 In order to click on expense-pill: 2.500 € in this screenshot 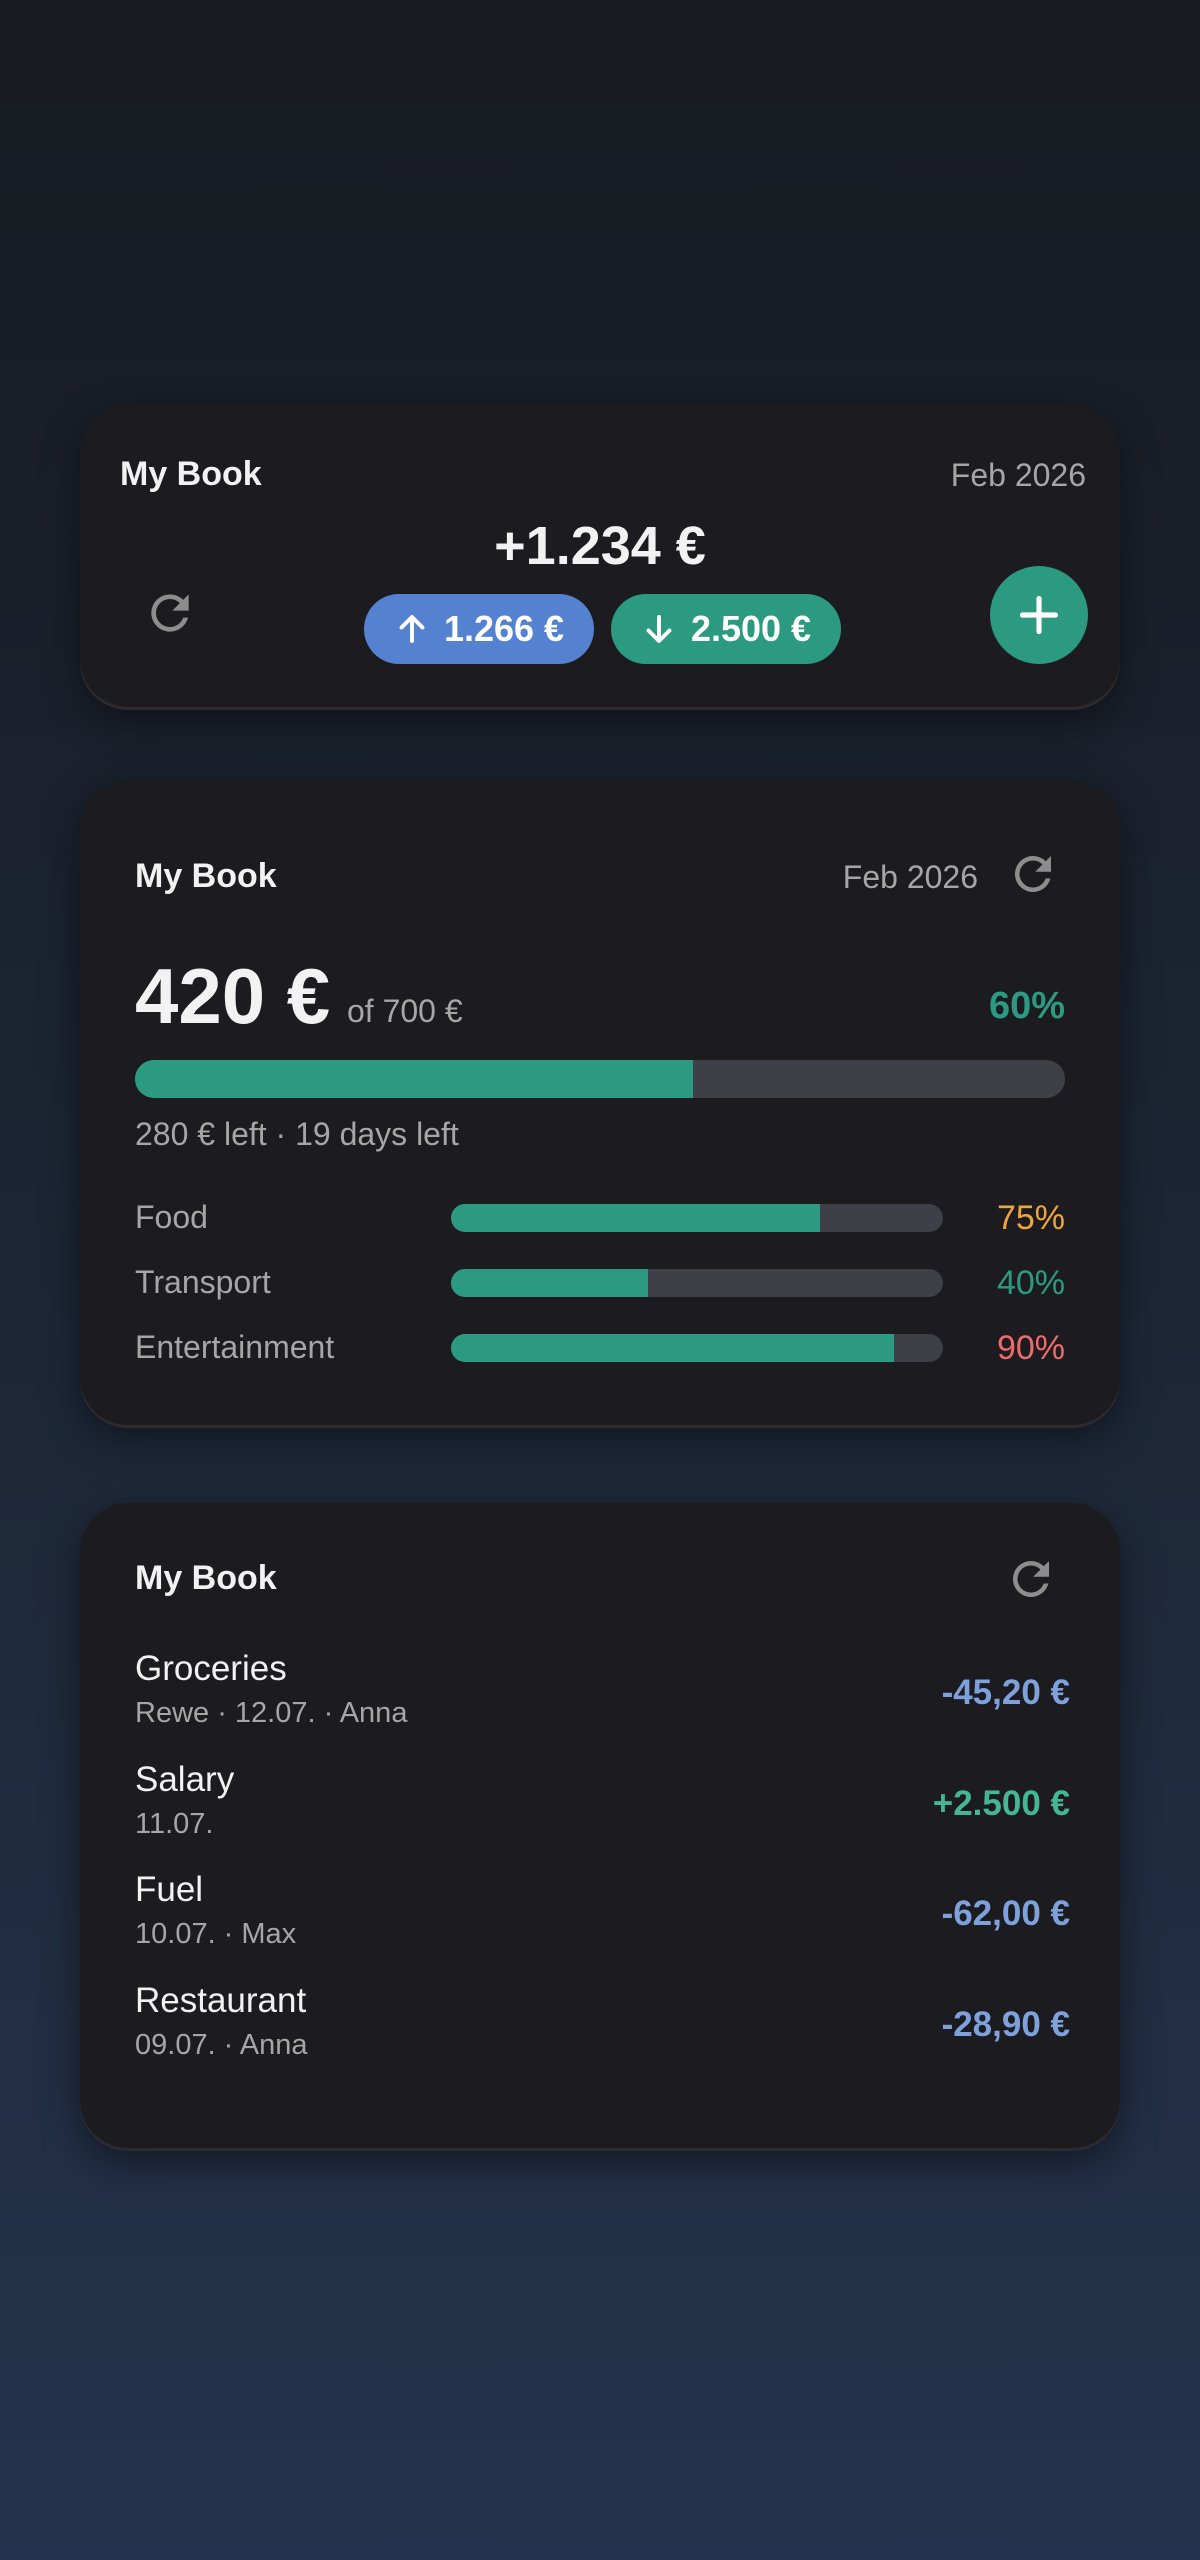, I will do `click(726, 629)`.